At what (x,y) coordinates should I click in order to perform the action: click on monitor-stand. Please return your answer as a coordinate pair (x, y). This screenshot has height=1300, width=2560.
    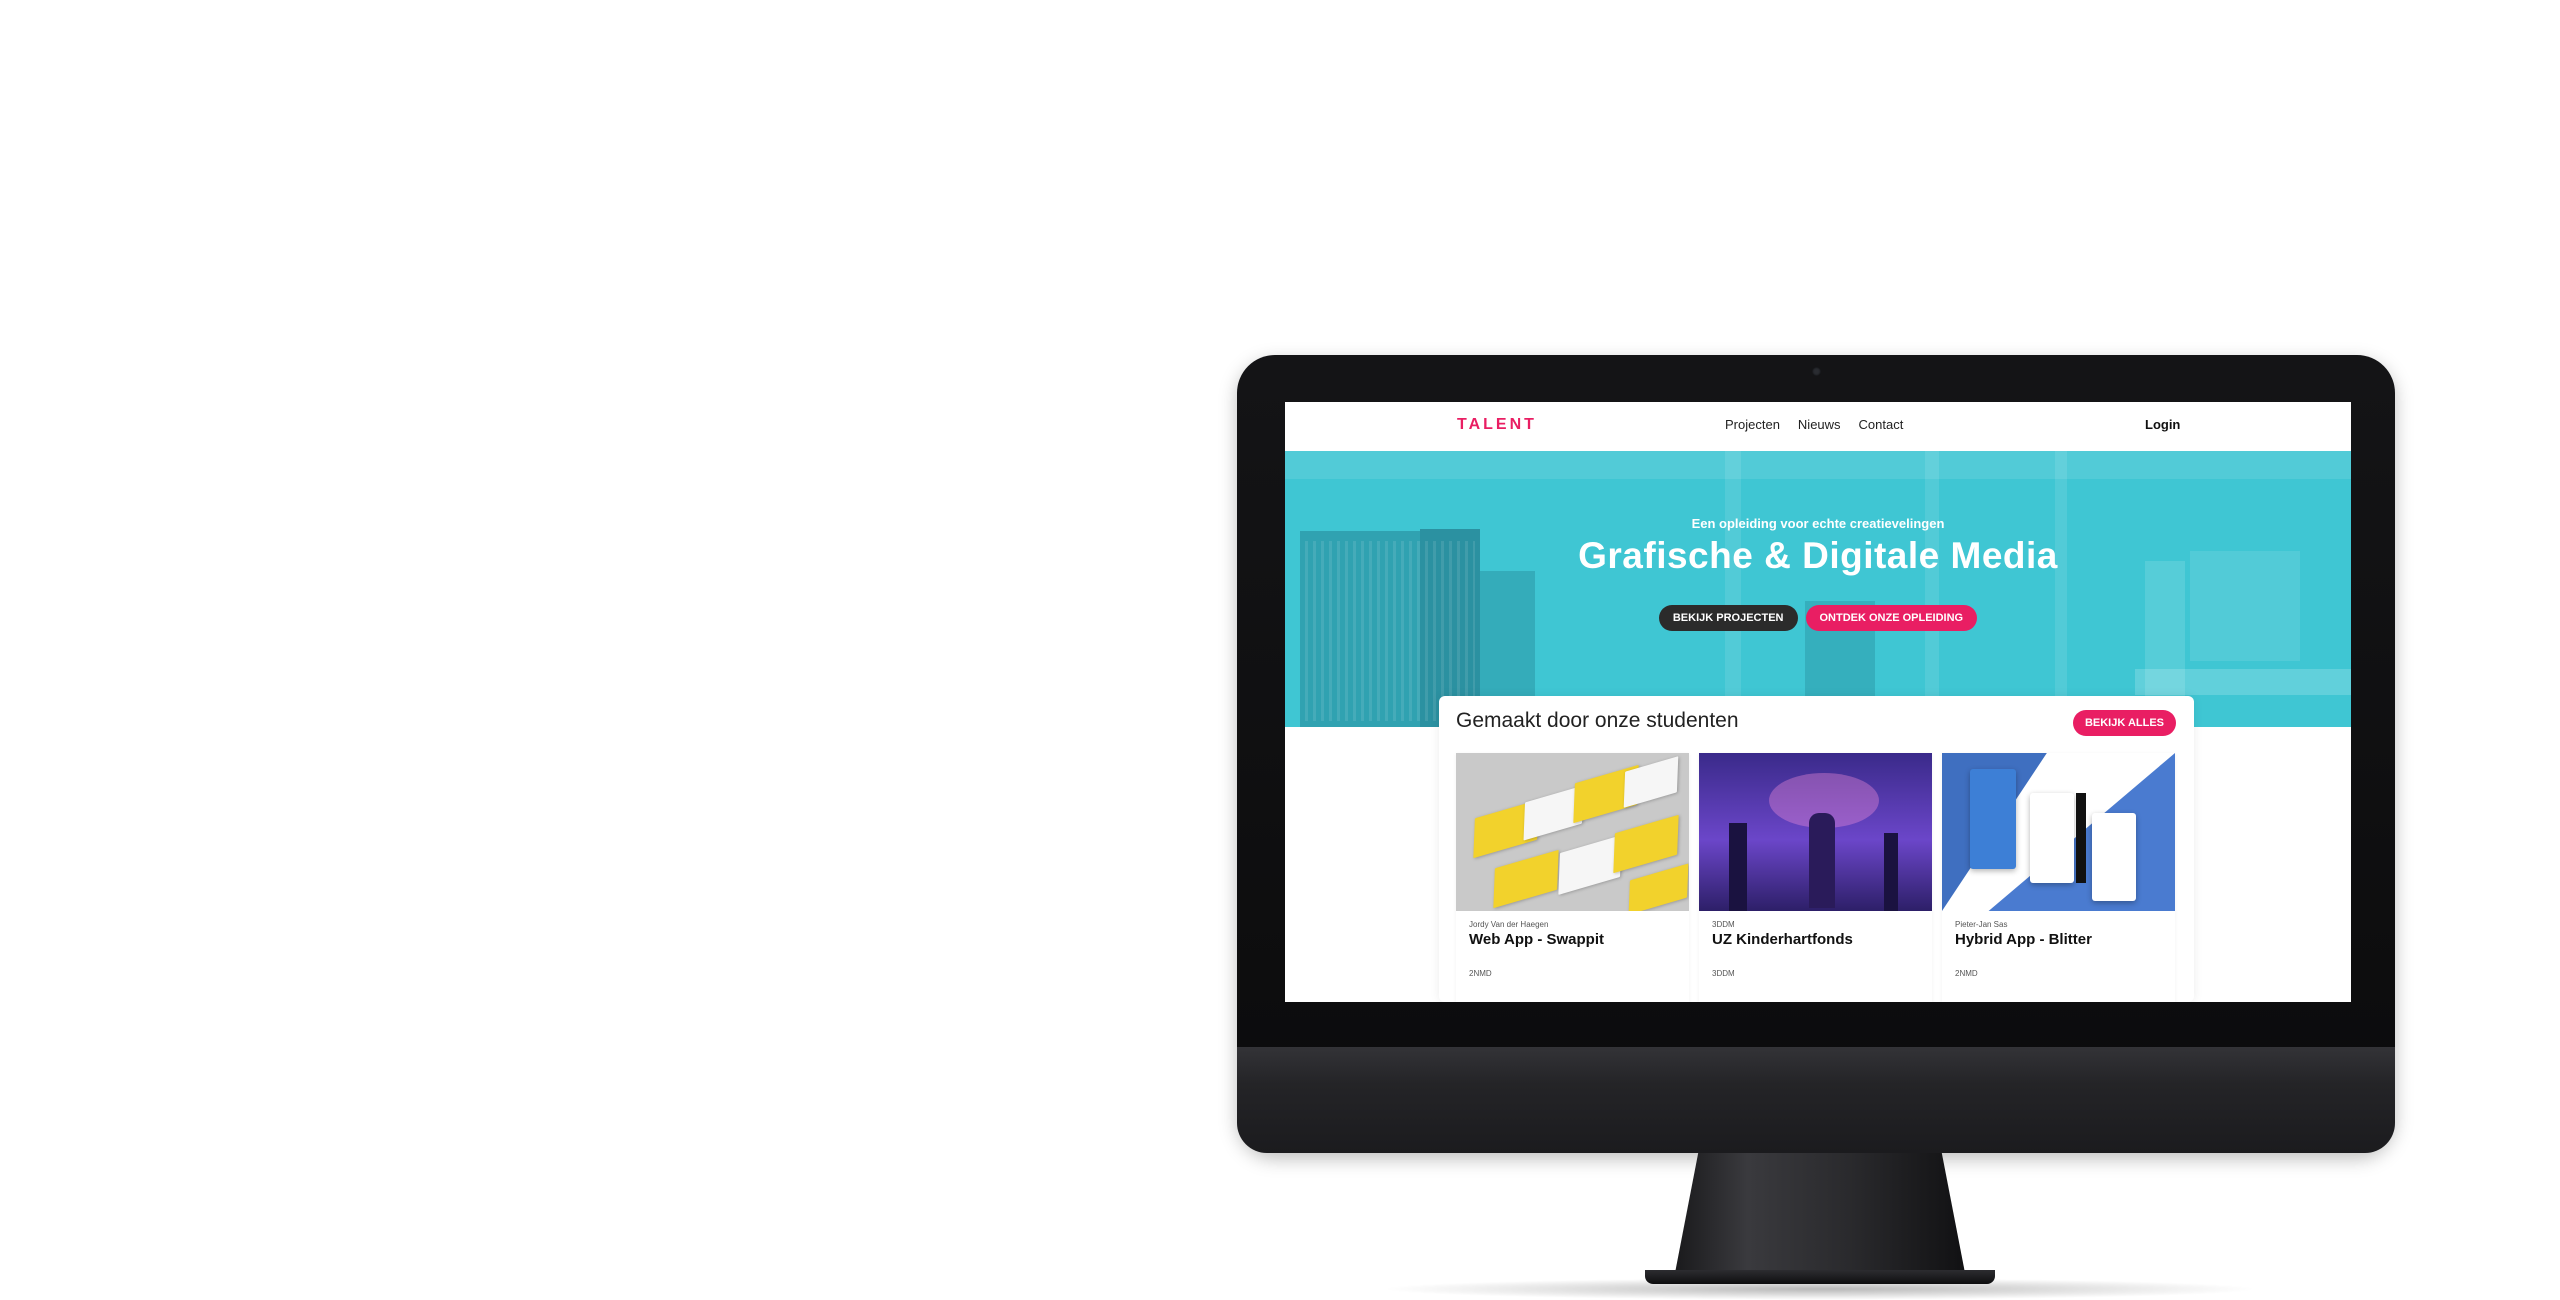
    Looking at the image, I should click on (1820, 1213).